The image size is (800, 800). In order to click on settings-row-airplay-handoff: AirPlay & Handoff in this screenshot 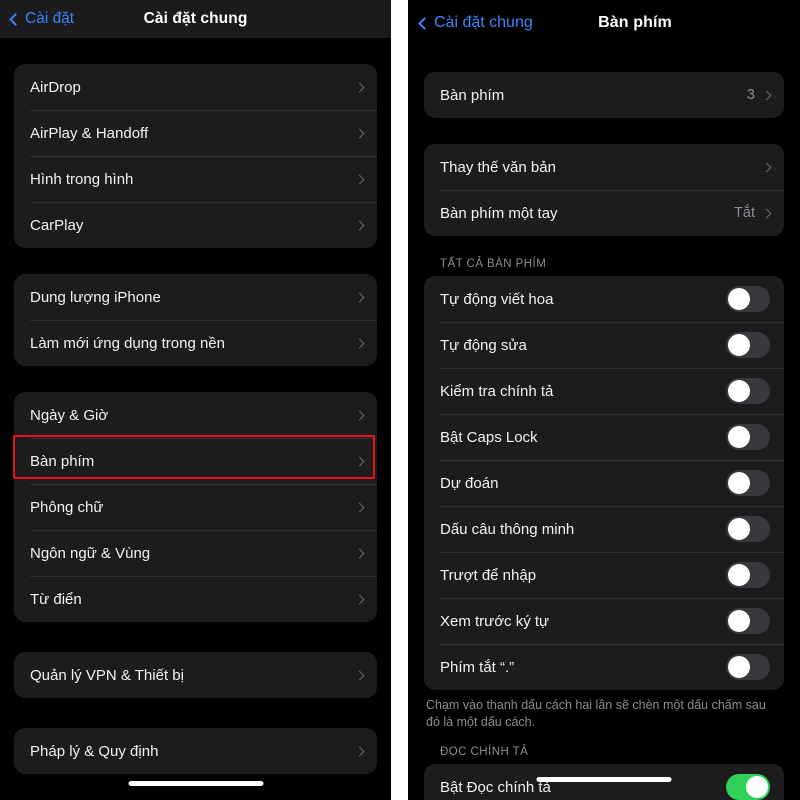, I will do `click(195, 133)`.